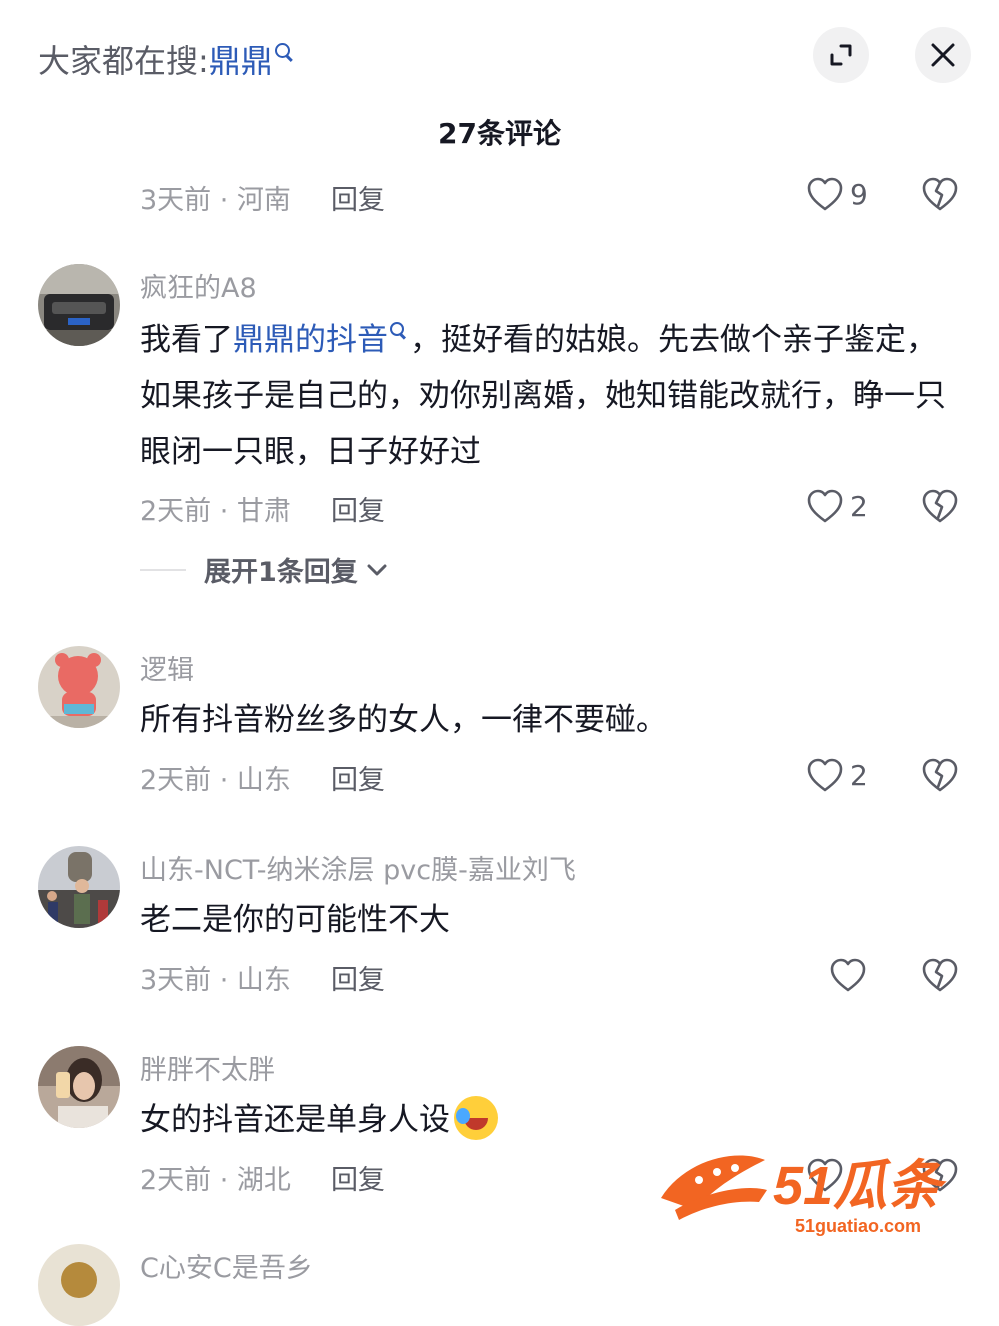 This screenshot has width=999, height=1326. I want to click on comment-meta: 2天前 · 山东 回复, so click(262, 777).